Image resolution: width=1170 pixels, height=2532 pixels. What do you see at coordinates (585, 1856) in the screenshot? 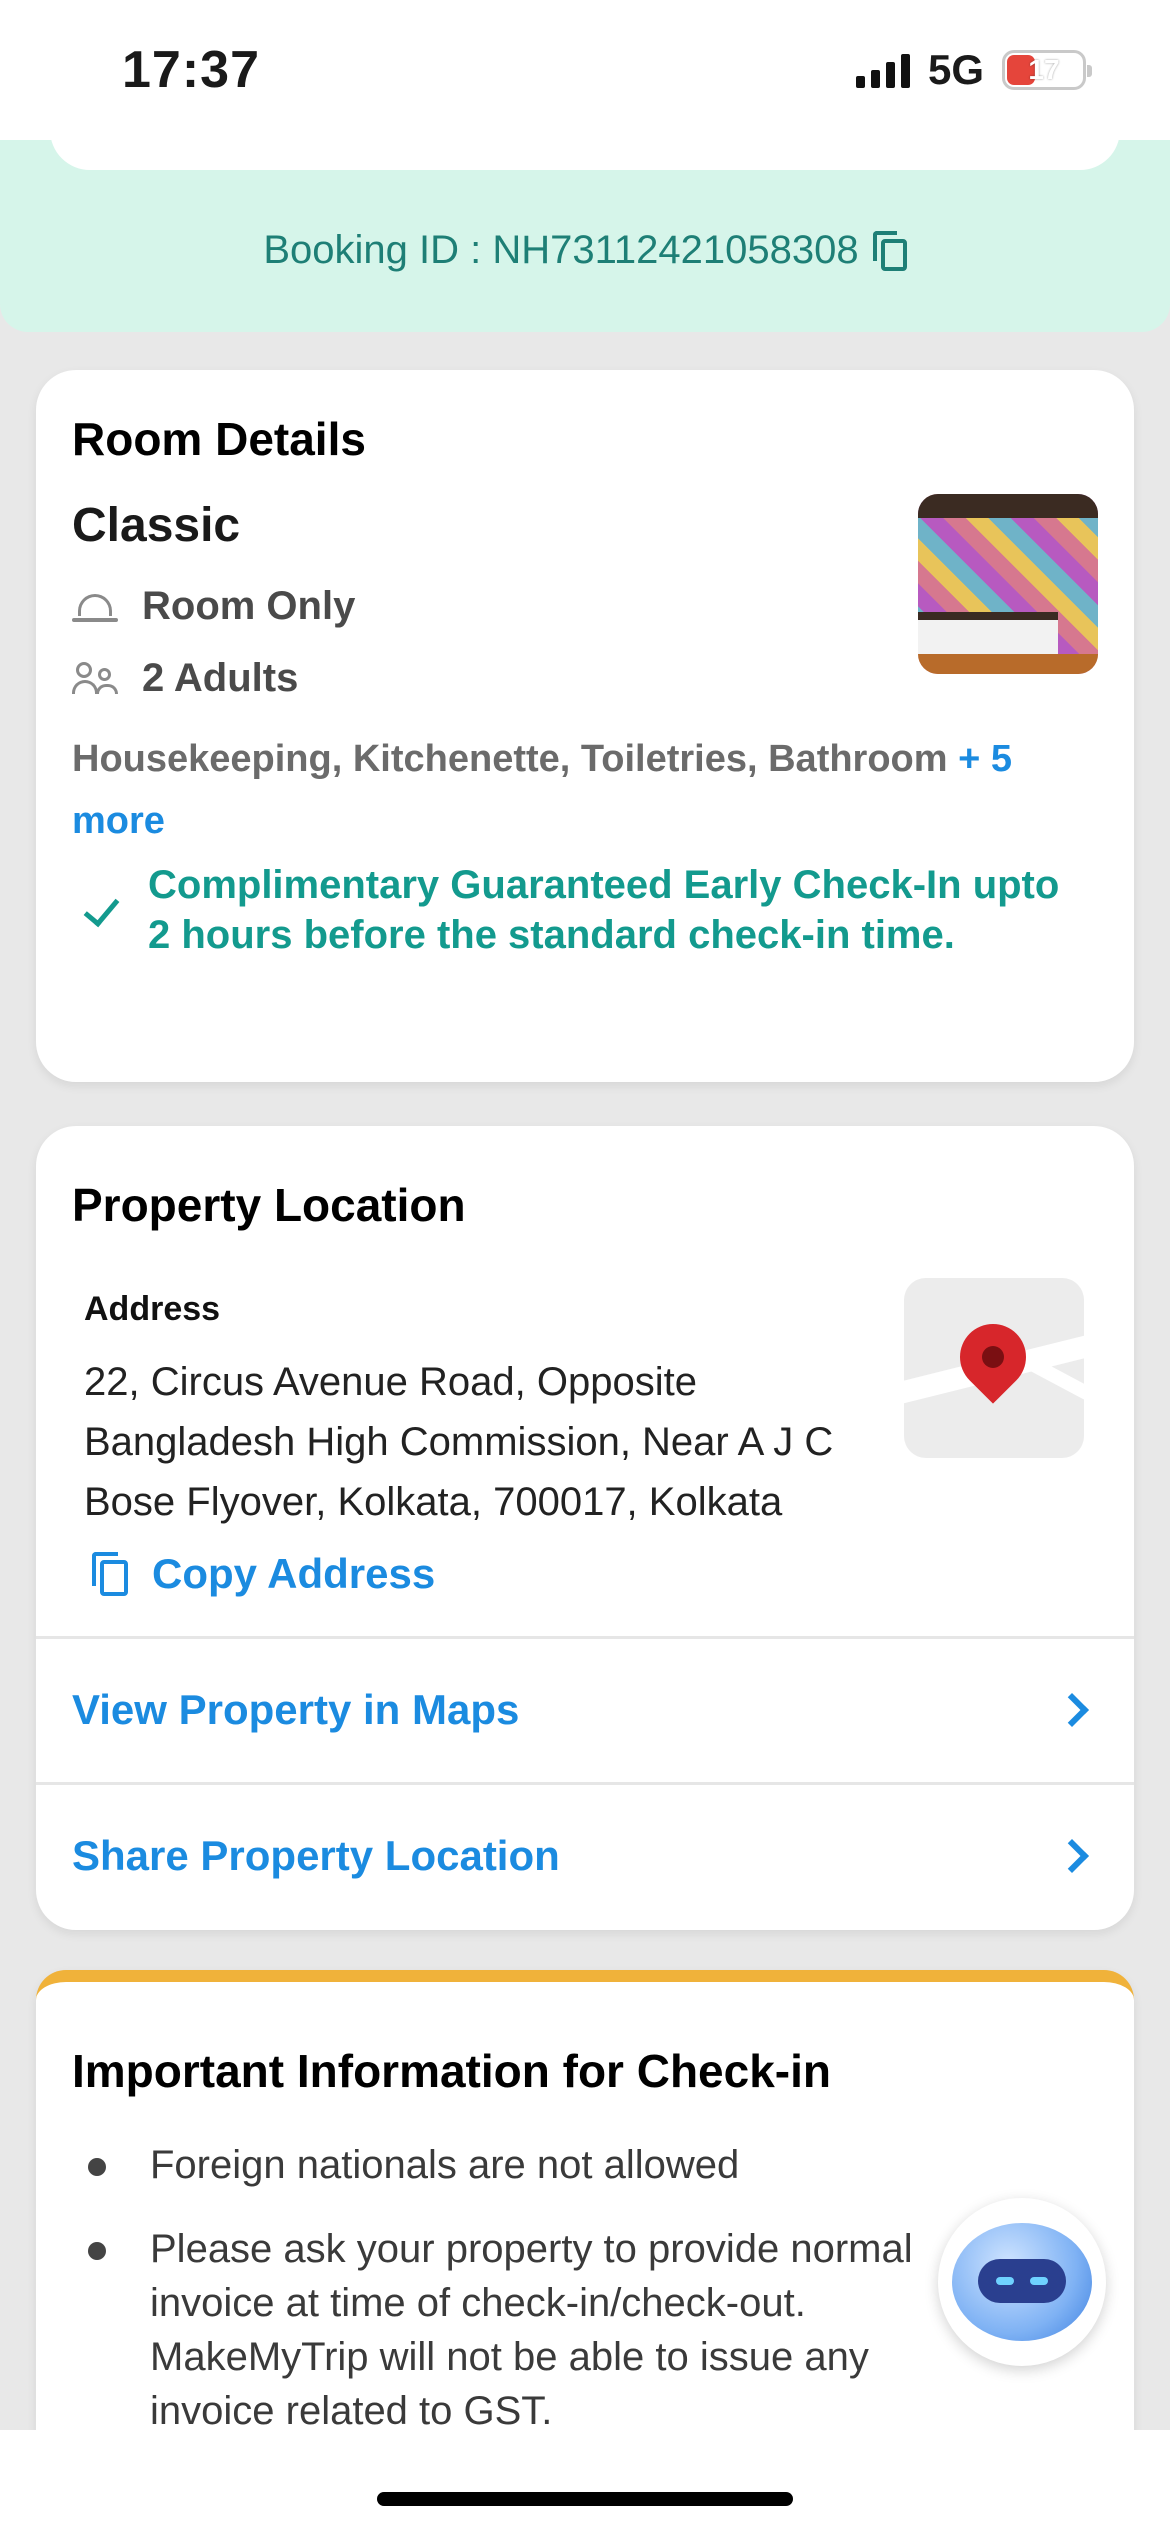
I see `share-location-row: Share Property Location` at bounding box center [585, 1856].